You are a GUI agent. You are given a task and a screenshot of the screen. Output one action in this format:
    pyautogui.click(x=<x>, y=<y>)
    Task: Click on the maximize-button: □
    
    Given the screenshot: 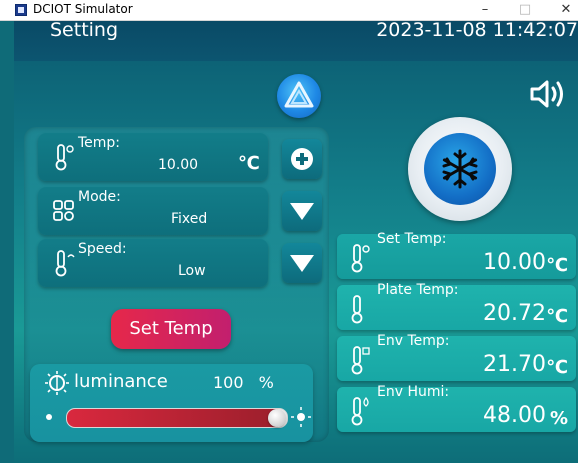 What is the action you would take?
    pyautogui.click(x=525, y=10)
    